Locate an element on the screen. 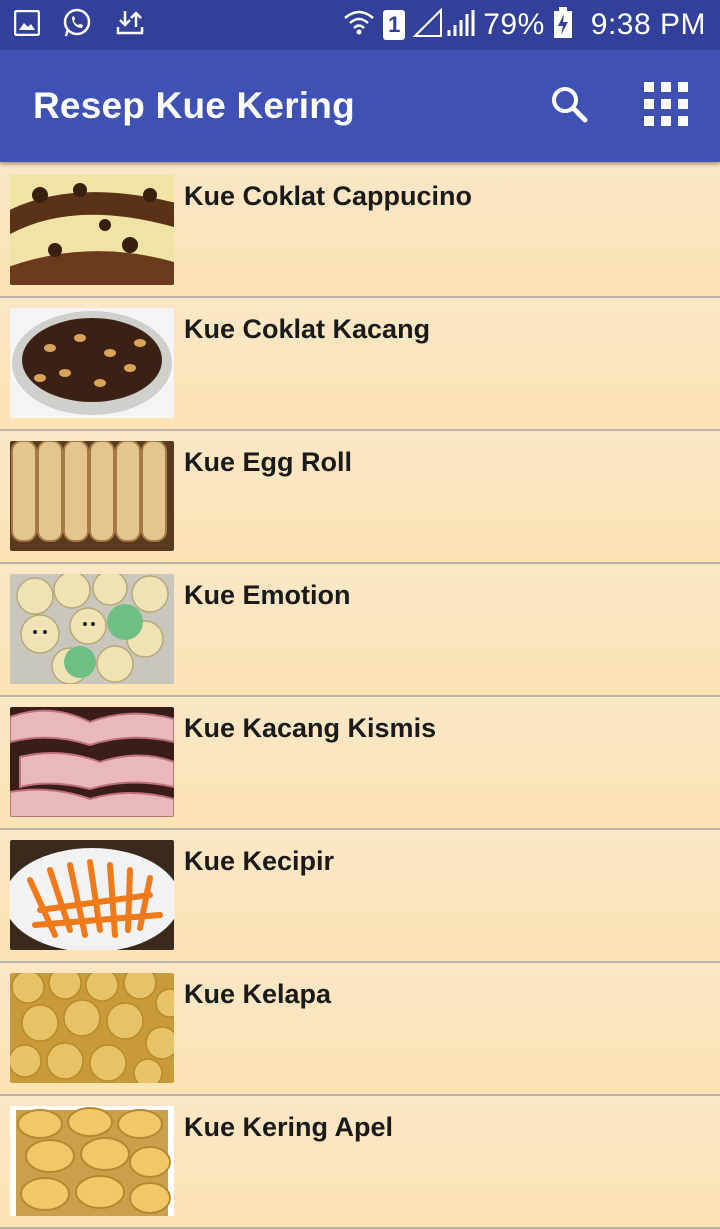  recipe-title: Kue Kering Apel is located at coordinates (289, 1127).